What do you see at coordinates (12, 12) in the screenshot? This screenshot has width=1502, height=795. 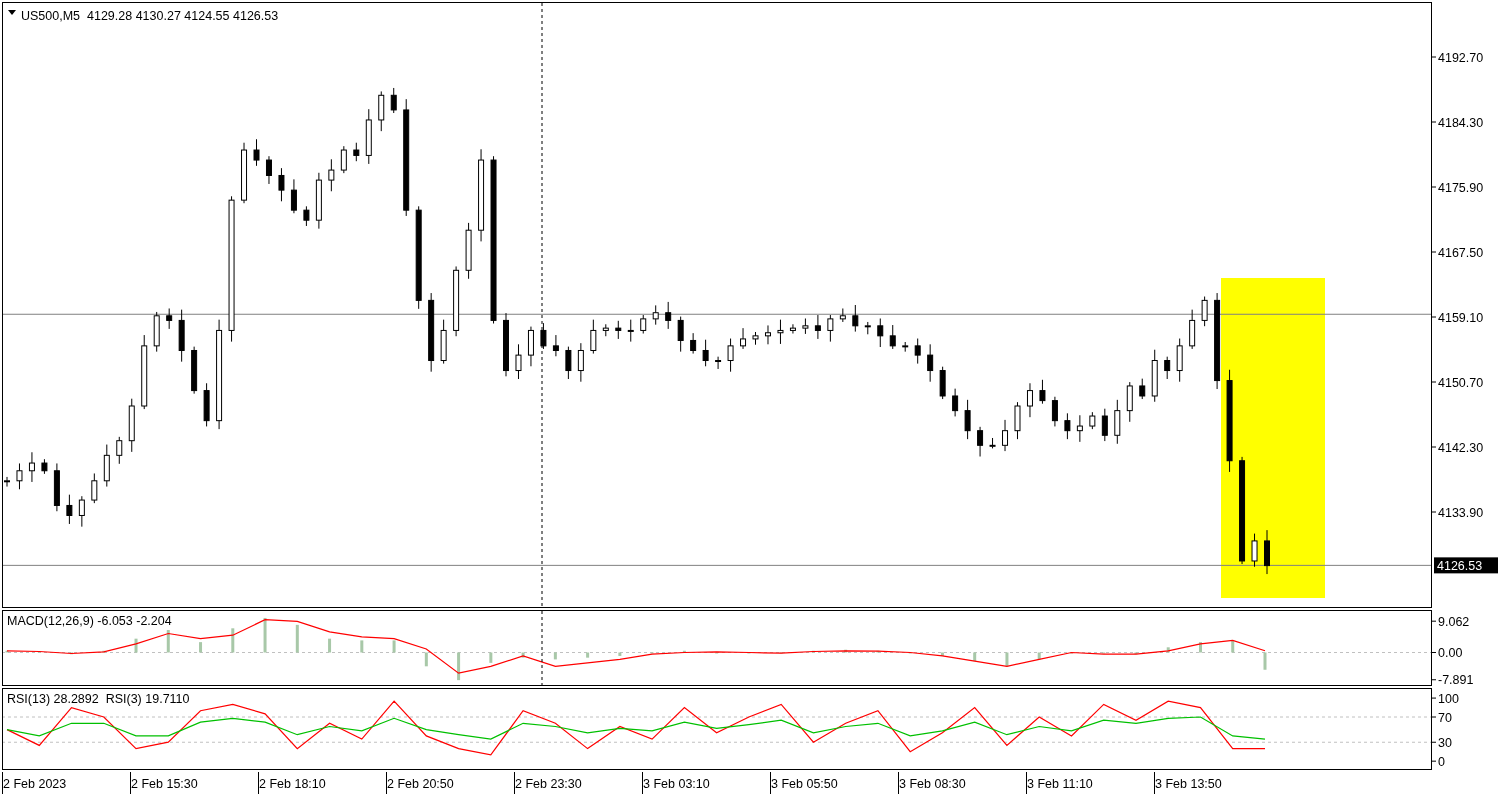 I see `dropdown-triangle-icon` at bounding box center [12, 12].